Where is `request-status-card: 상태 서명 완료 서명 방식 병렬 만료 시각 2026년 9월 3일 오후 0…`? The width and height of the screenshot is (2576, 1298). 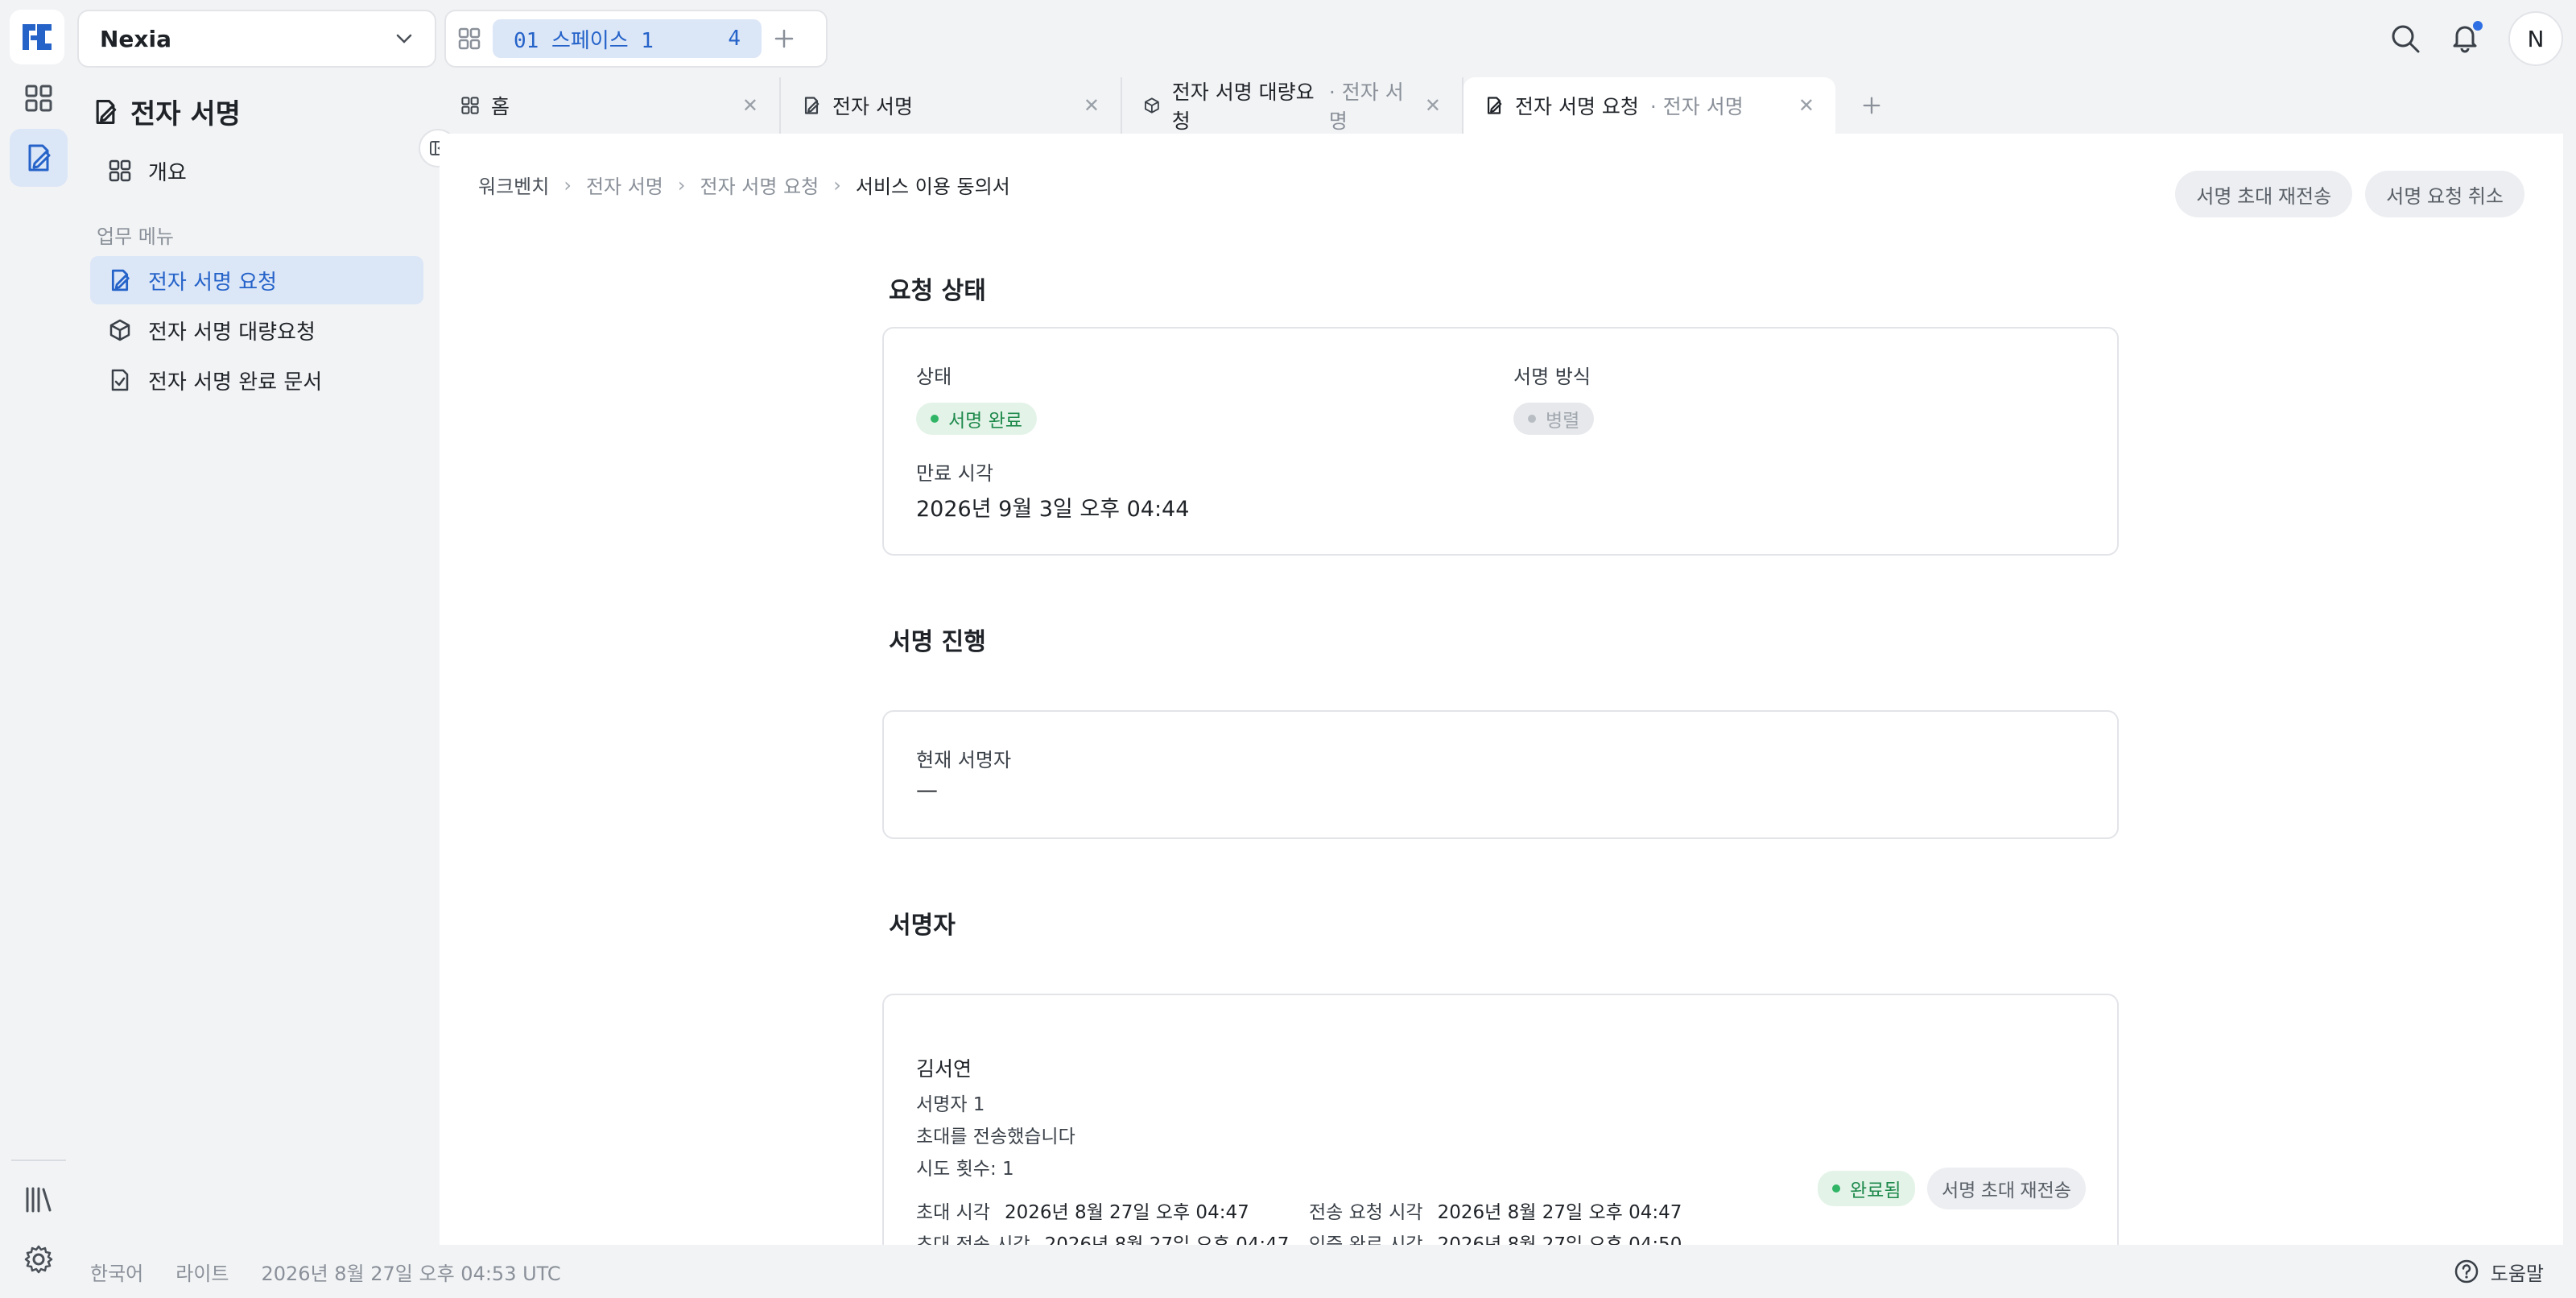
request-status-card: 상태 서명 완료 서명 방식 병렬 만료 시각 2026년 9월 3일 오후 0… is located at coordinates (1500, 441).